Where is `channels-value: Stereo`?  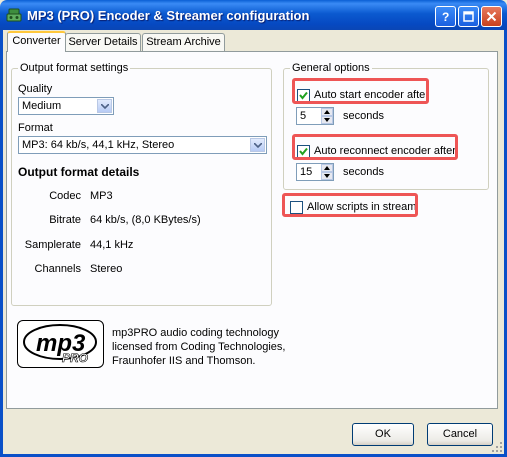 channels-value: Stereo is located at coordinates (106, 269).